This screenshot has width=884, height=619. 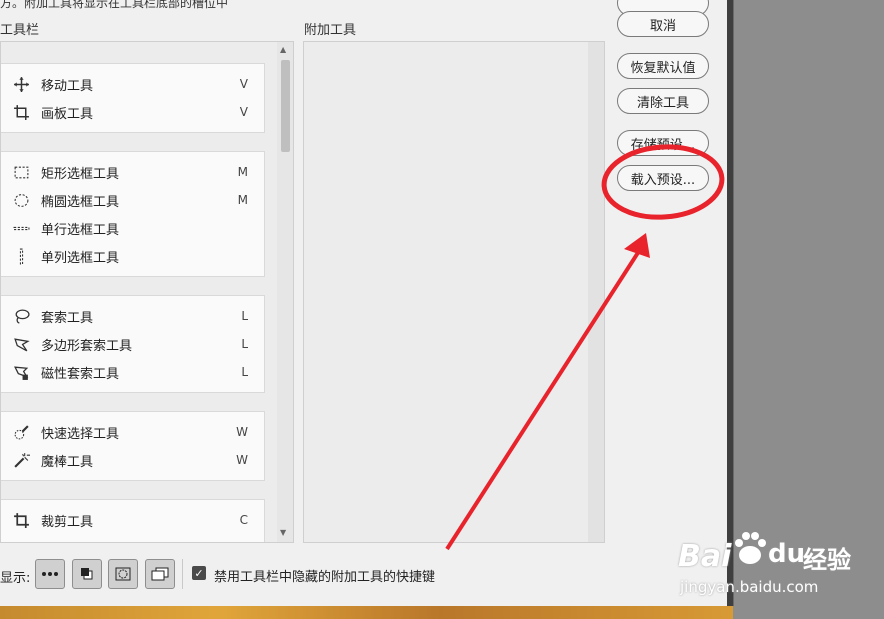 I want to click on paw-logo-icon, so click(x=750, y=548).